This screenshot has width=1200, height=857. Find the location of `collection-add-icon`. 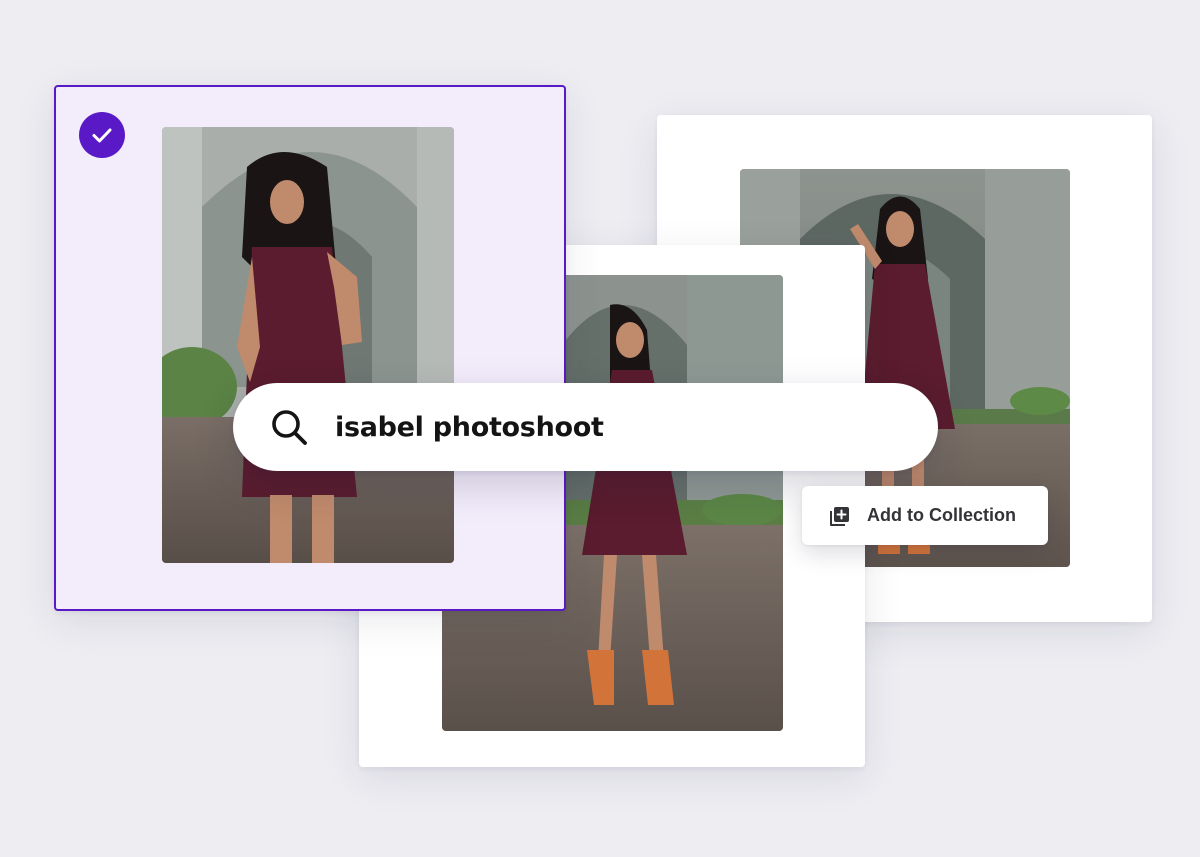

collection-add-icon is located at coordinates (840, 516).